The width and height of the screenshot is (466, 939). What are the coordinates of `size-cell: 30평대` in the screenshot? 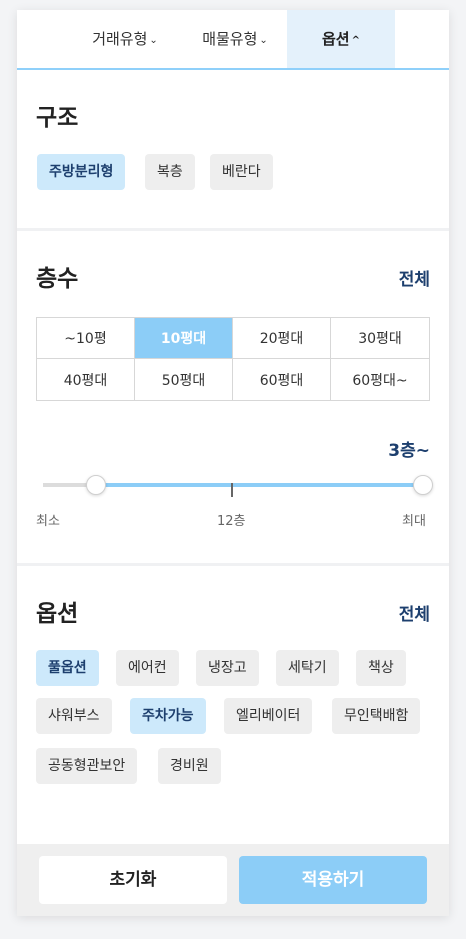 It's located at (380, 338).